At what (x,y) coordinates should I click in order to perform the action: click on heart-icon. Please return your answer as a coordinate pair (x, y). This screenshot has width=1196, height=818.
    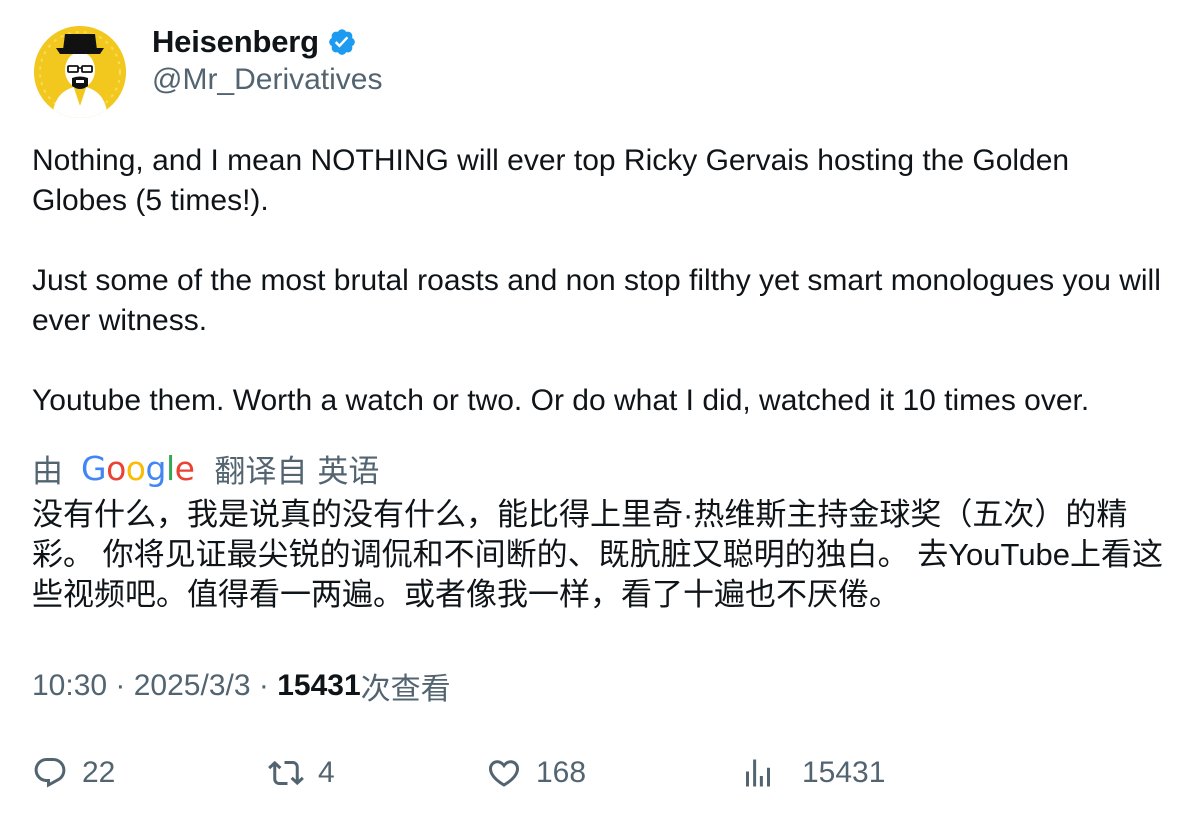
    Looking at the image, I should click on (504, 773).